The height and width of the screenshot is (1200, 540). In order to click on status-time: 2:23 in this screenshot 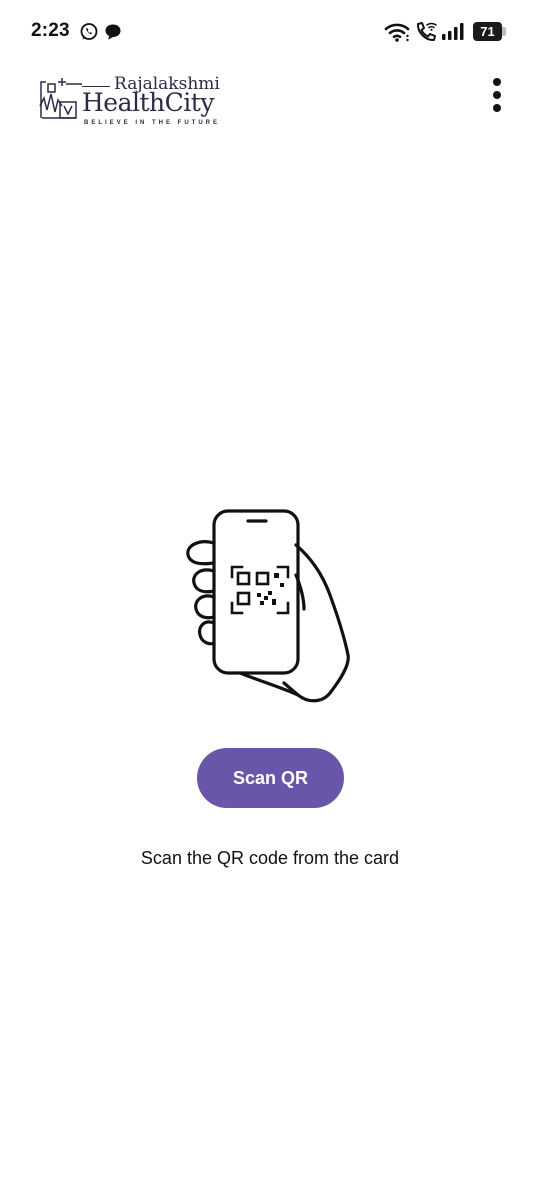, I will do `click(50, 30)`.